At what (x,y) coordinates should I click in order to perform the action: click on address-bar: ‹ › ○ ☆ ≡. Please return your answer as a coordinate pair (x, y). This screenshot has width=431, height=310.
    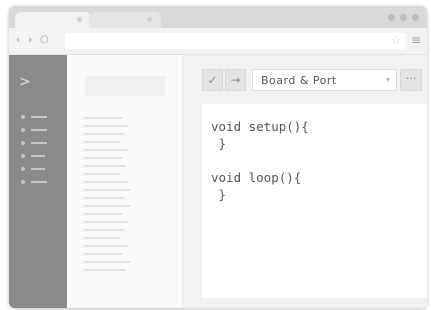
    Looking at the image, I should click on (218, 41).